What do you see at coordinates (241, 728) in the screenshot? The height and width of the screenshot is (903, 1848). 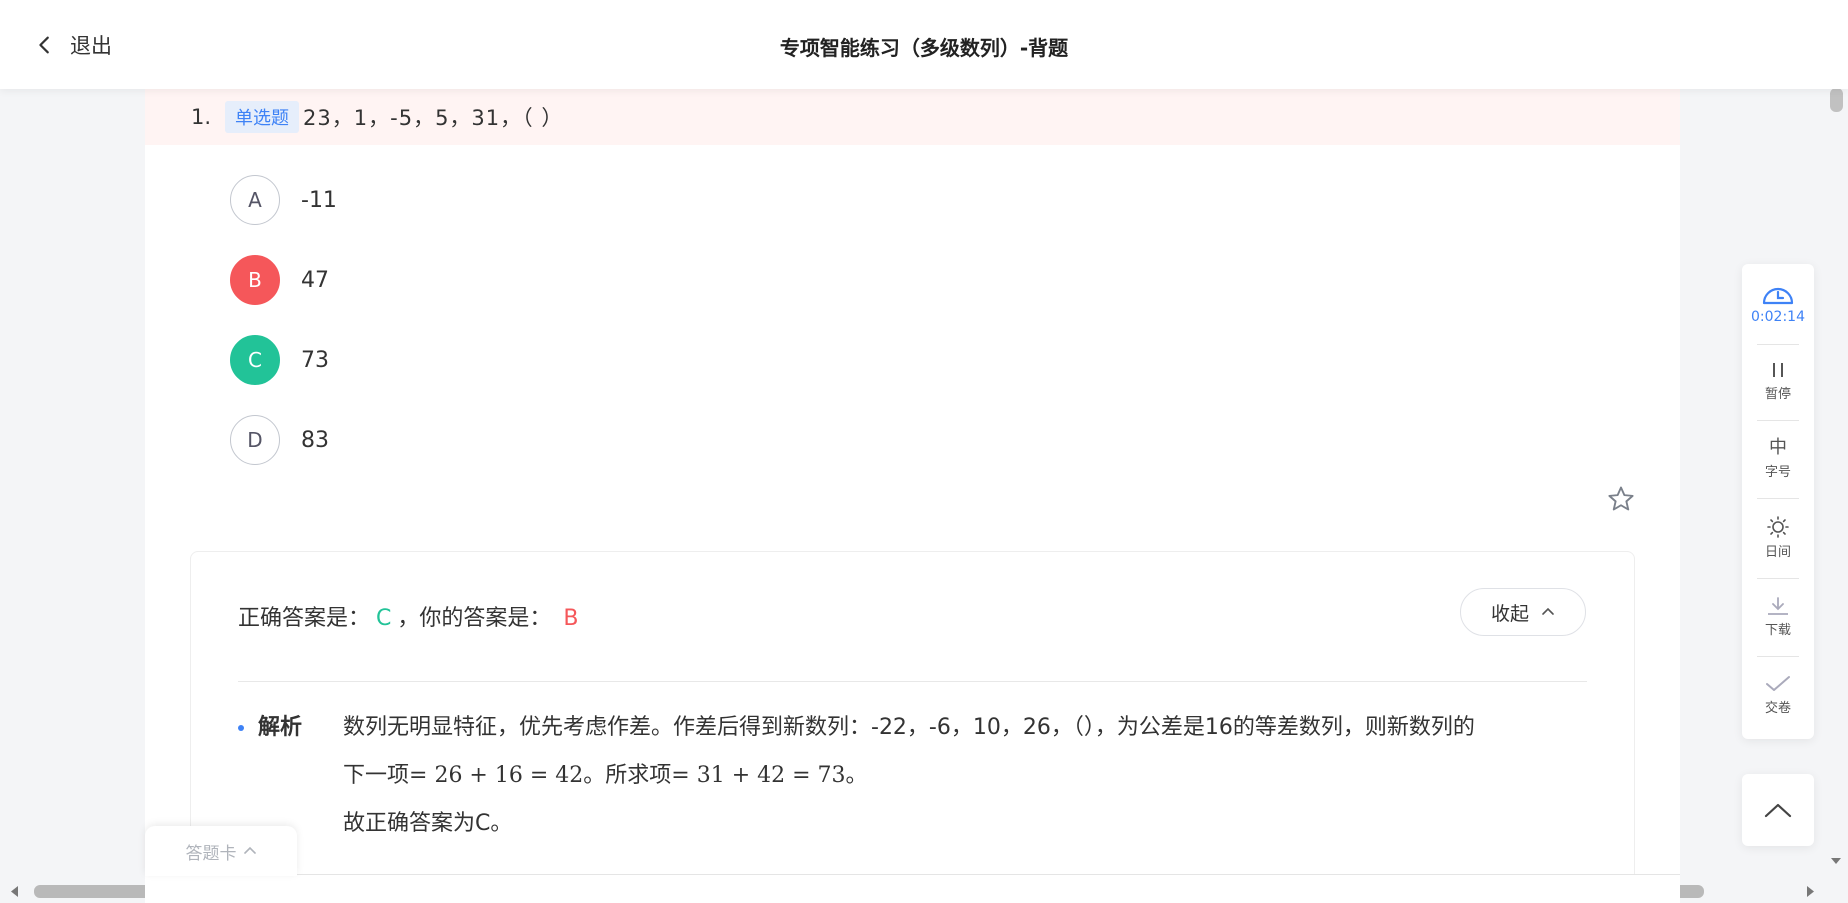 I see `bullet-dot` at bounding box center [241, 728].